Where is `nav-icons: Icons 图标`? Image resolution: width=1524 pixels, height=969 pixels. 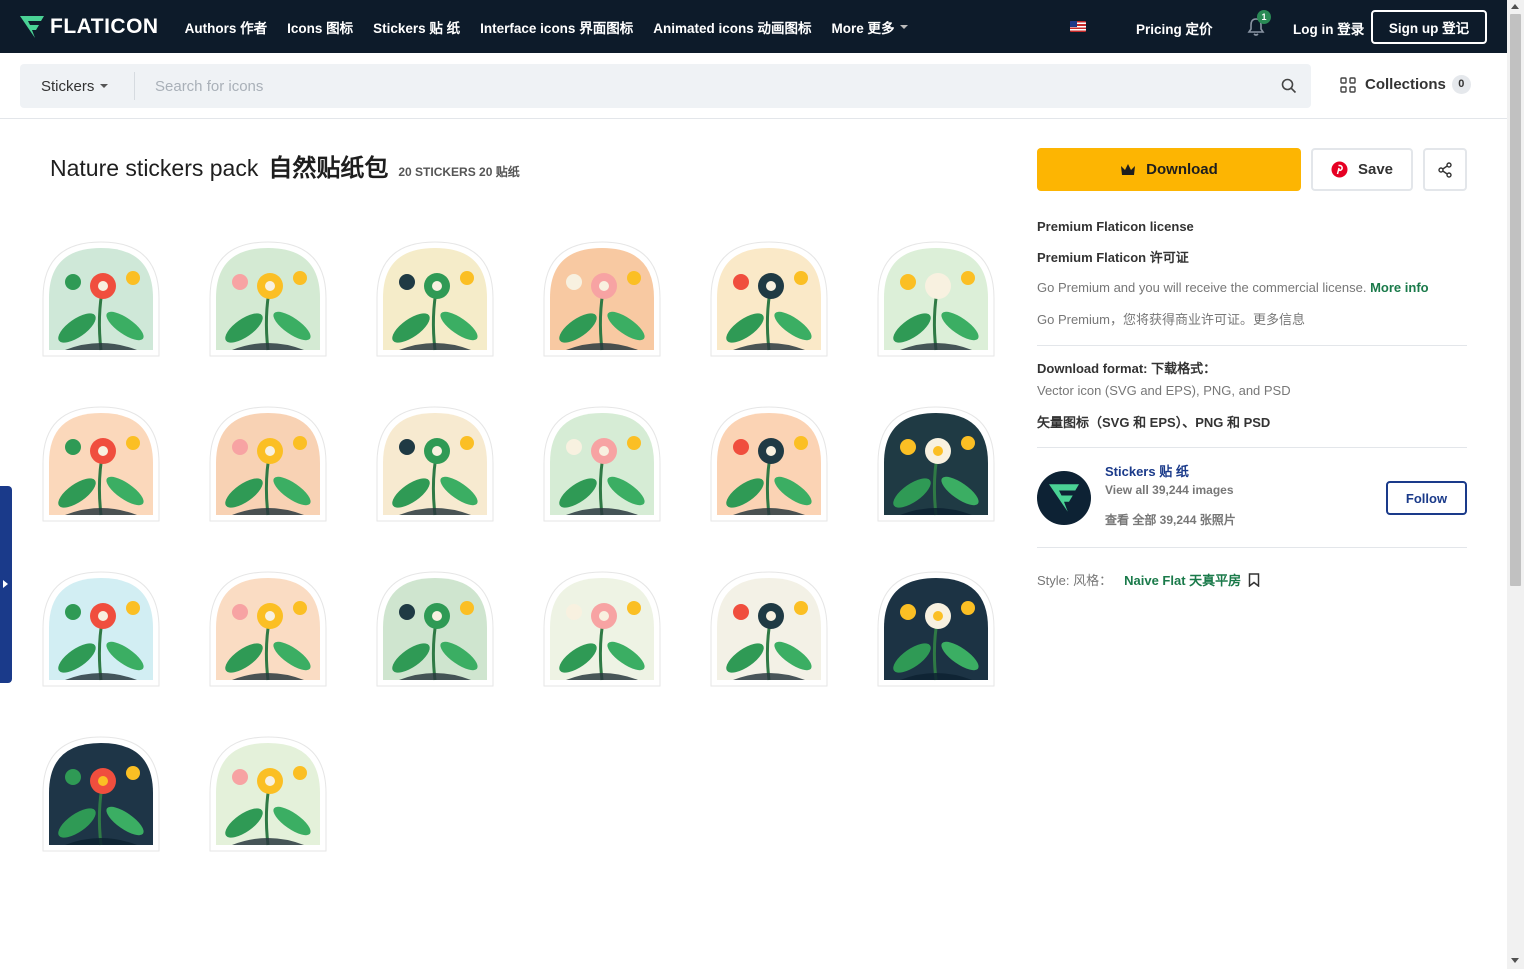
nav-icons: Icons 图标 is located at coordinates (320, 27).